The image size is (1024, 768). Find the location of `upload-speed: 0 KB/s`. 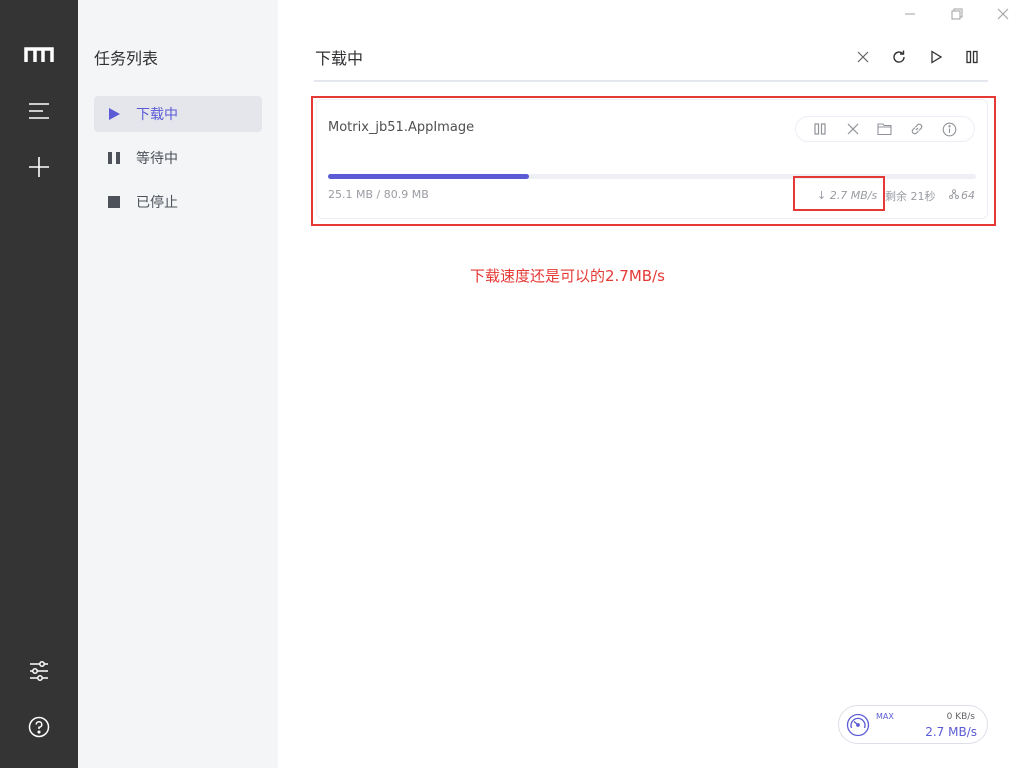

upload-speed: 0 KB/s is located at coordinates (960, 717).